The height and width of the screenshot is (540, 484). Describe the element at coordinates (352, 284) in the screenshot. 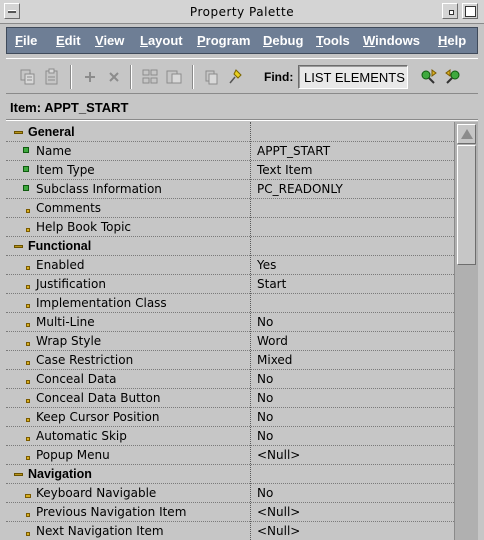

I see `property-value-cell: Start` at that location.